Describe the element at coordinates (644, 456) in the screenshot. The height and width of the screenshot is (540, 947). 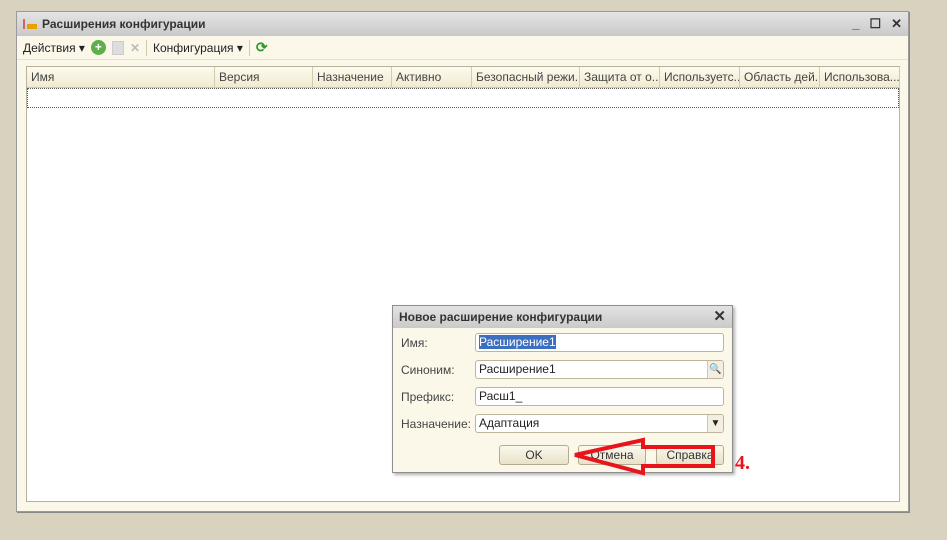
I see `red-arrow-annotation` at that location.